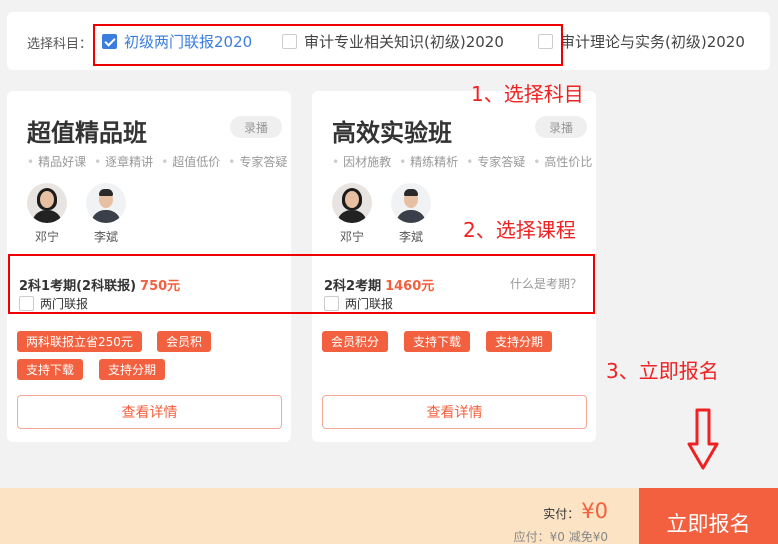 The width and height of the screenshot is (778, 544). I want to click on arrow-down-icon, so click(703, 439).